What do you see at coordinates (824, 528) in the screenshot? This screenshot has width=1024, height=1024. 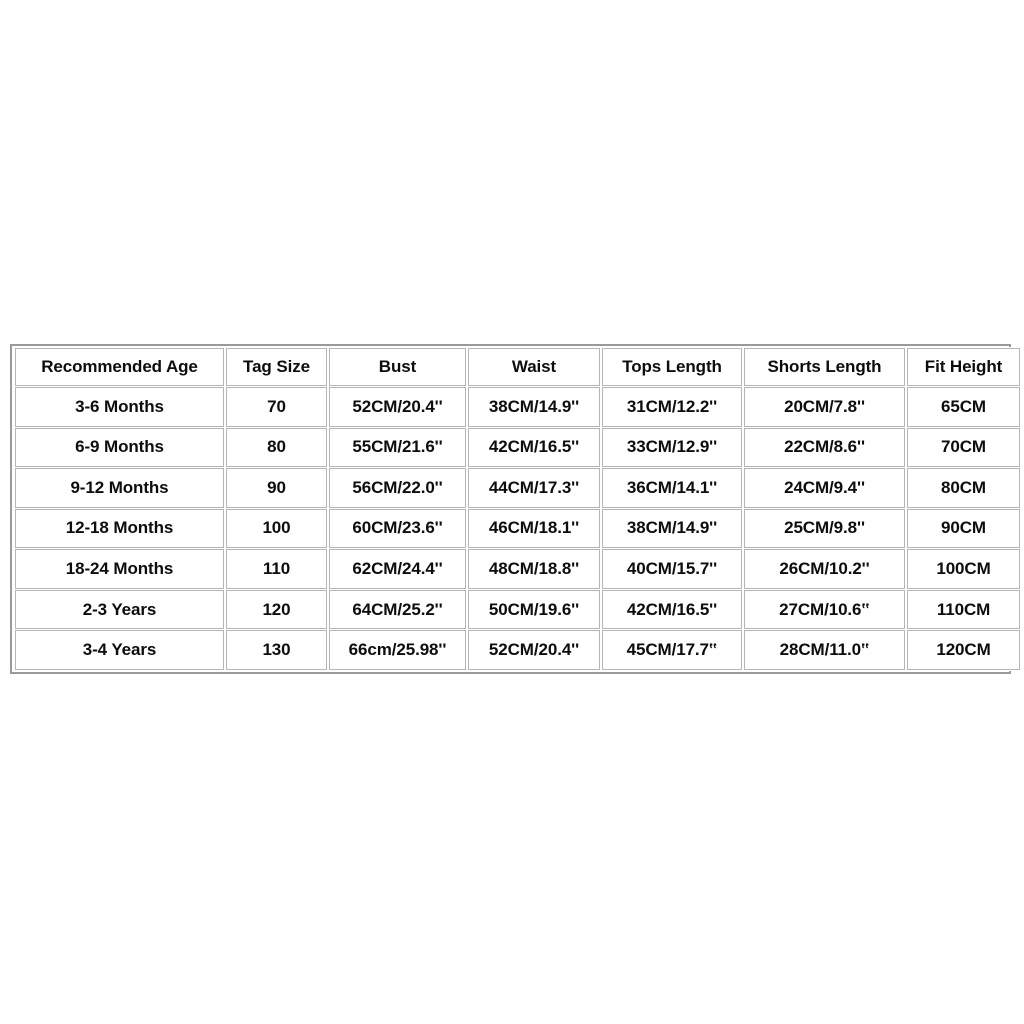 I see `cell-shorts-length: 25CM/9.8''` at bounding box center [824, 528].